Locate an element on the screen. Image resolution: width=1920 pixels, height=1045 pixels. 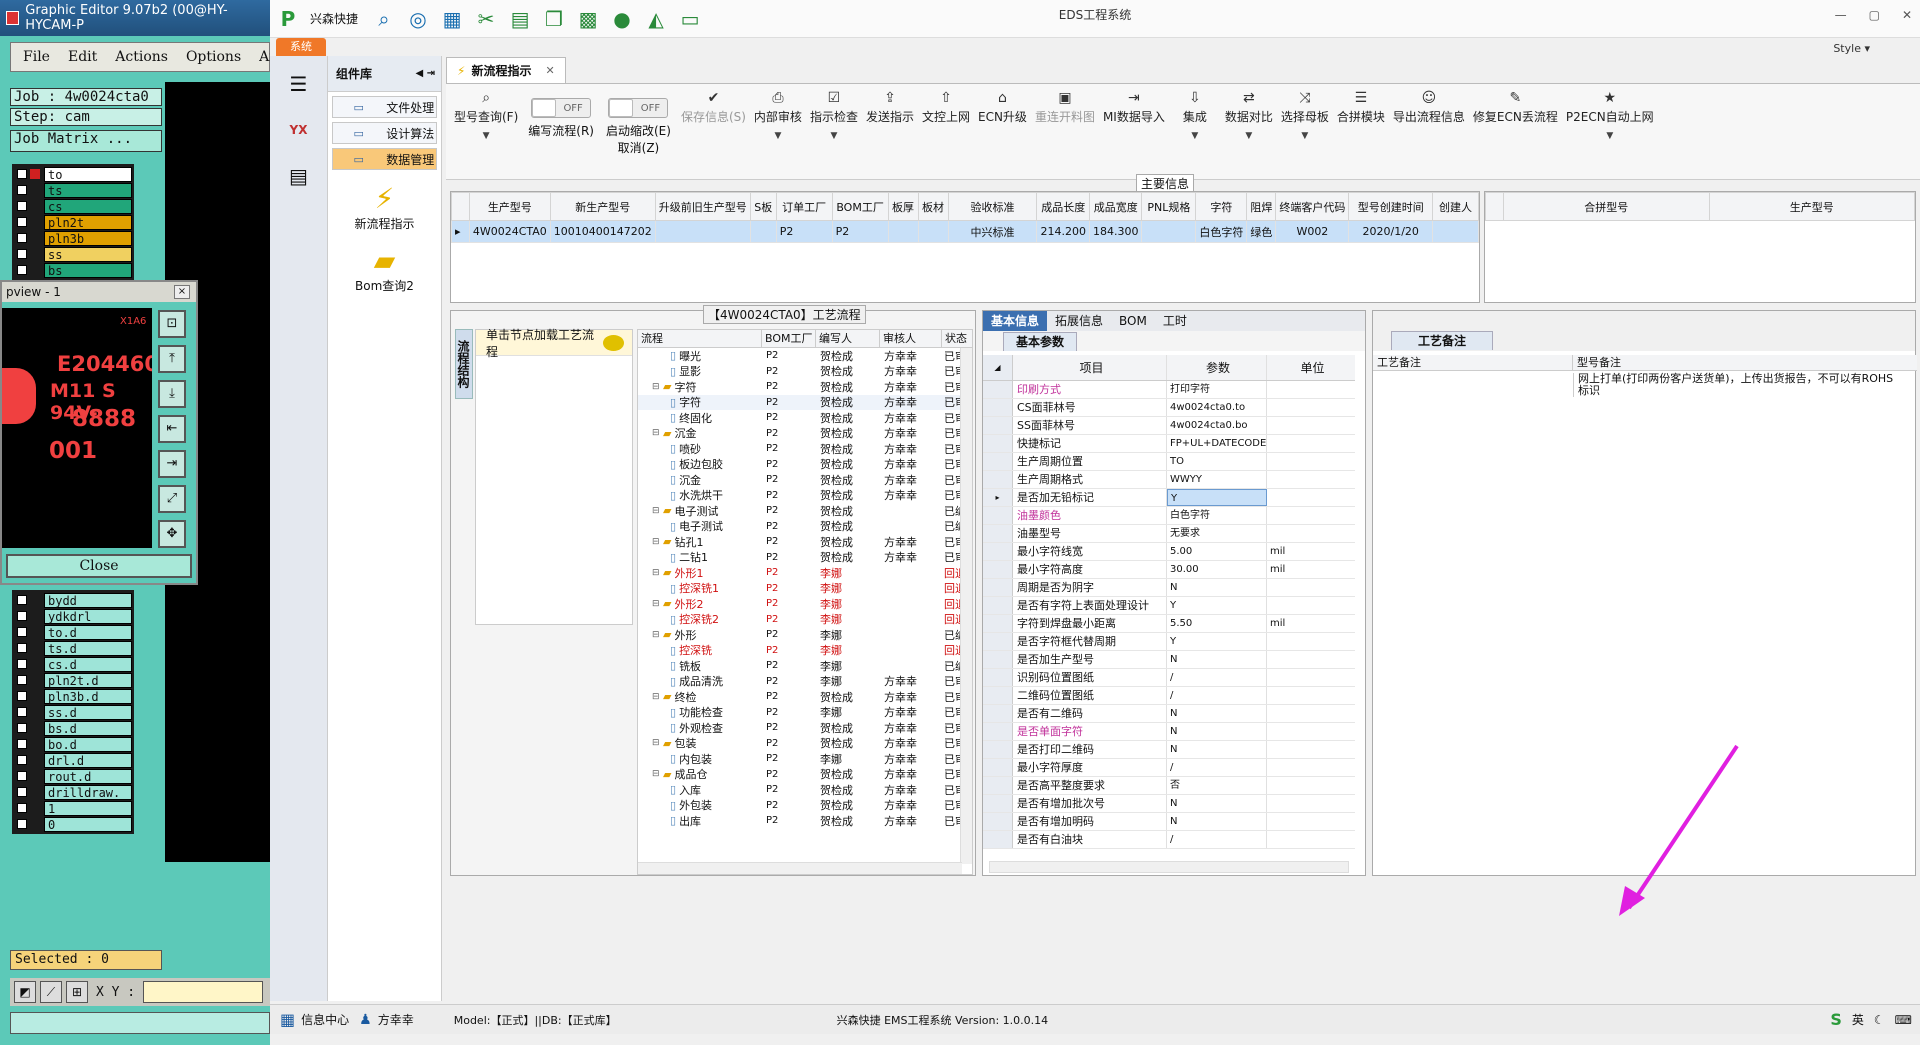
tree-row: ▯水洗烘干P2贺检成方幸幸已审核 is located at coordinates (805, 496).